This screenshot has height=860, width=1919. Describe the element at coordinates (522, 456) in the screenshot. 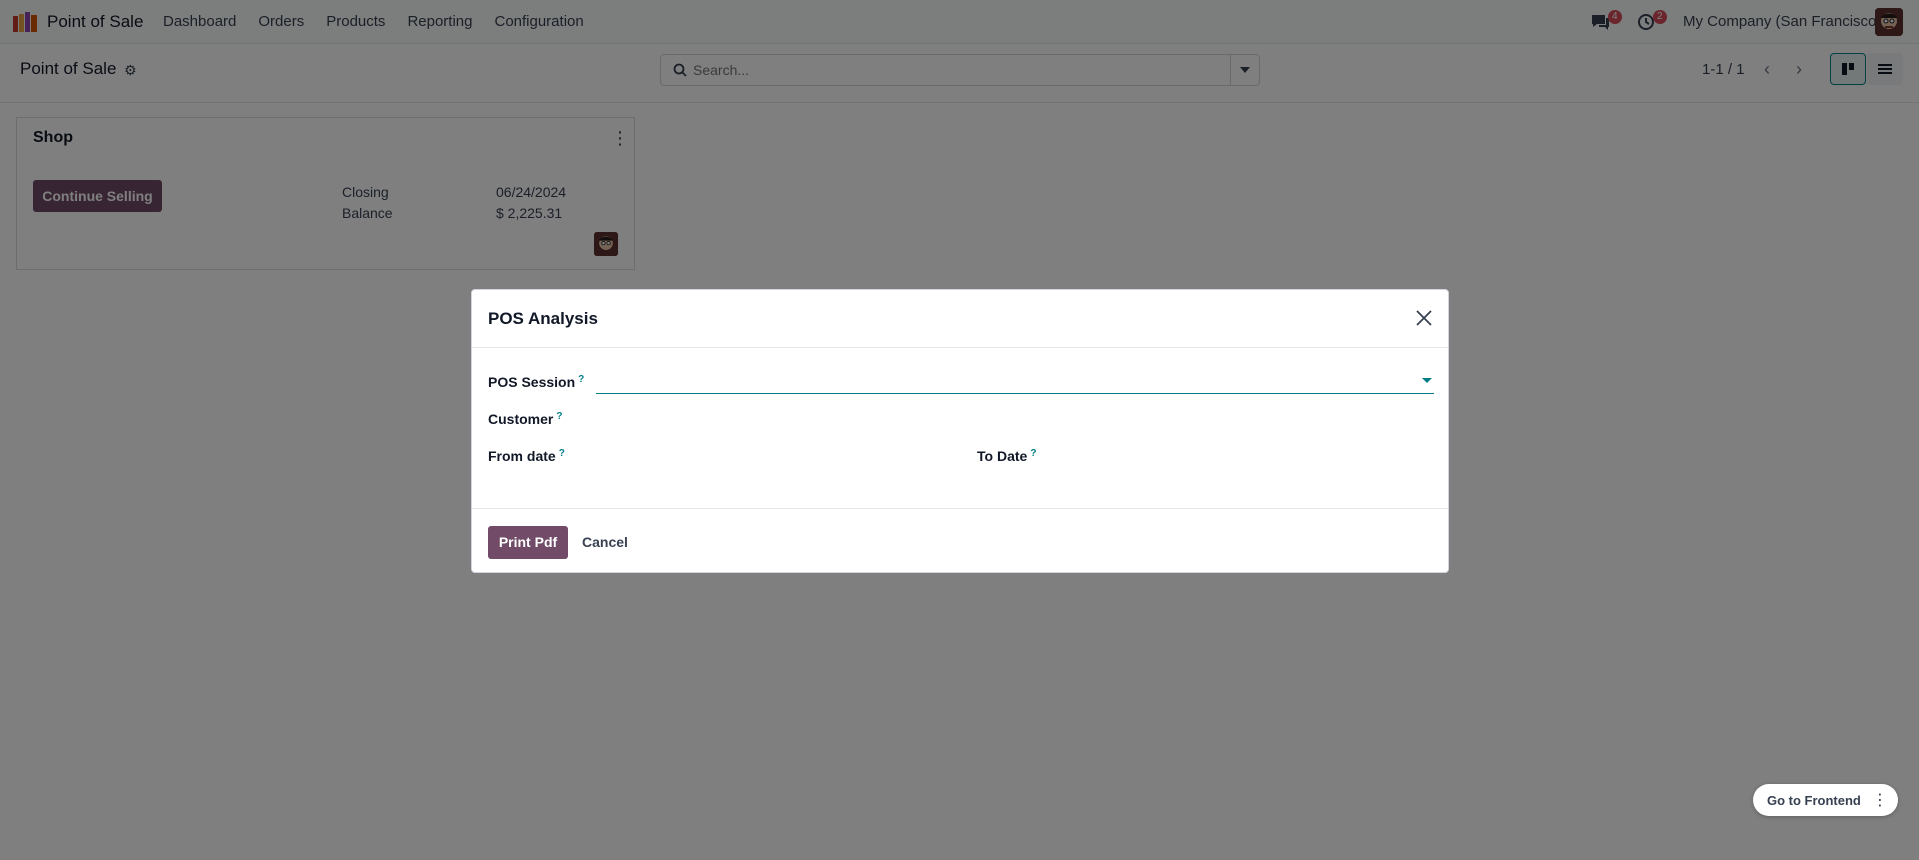

I see `from-date-label-text: From date` at that location.